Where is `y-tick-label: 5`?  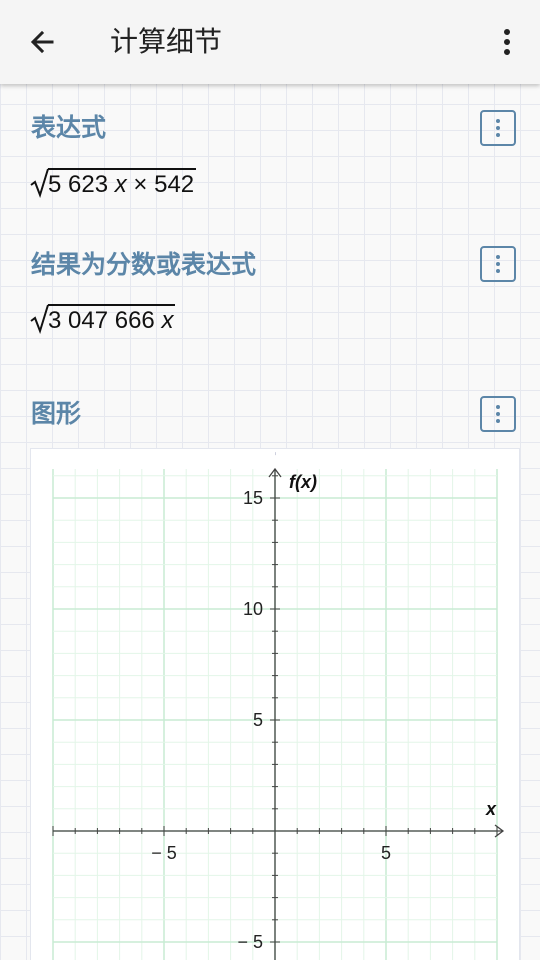 y-tick-label: 5 is located at coordinates (258, 720).